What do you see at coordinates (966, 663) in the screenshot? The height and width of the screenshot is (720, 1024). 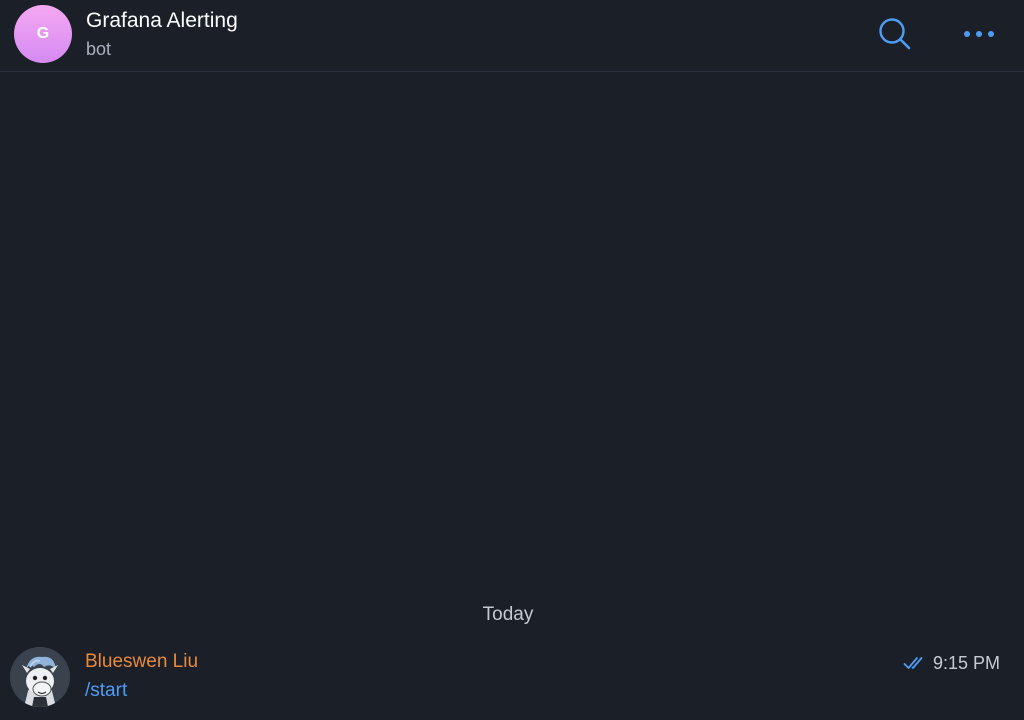 I see `message-time: 9:15 PM` at bounding box center [966, 663].